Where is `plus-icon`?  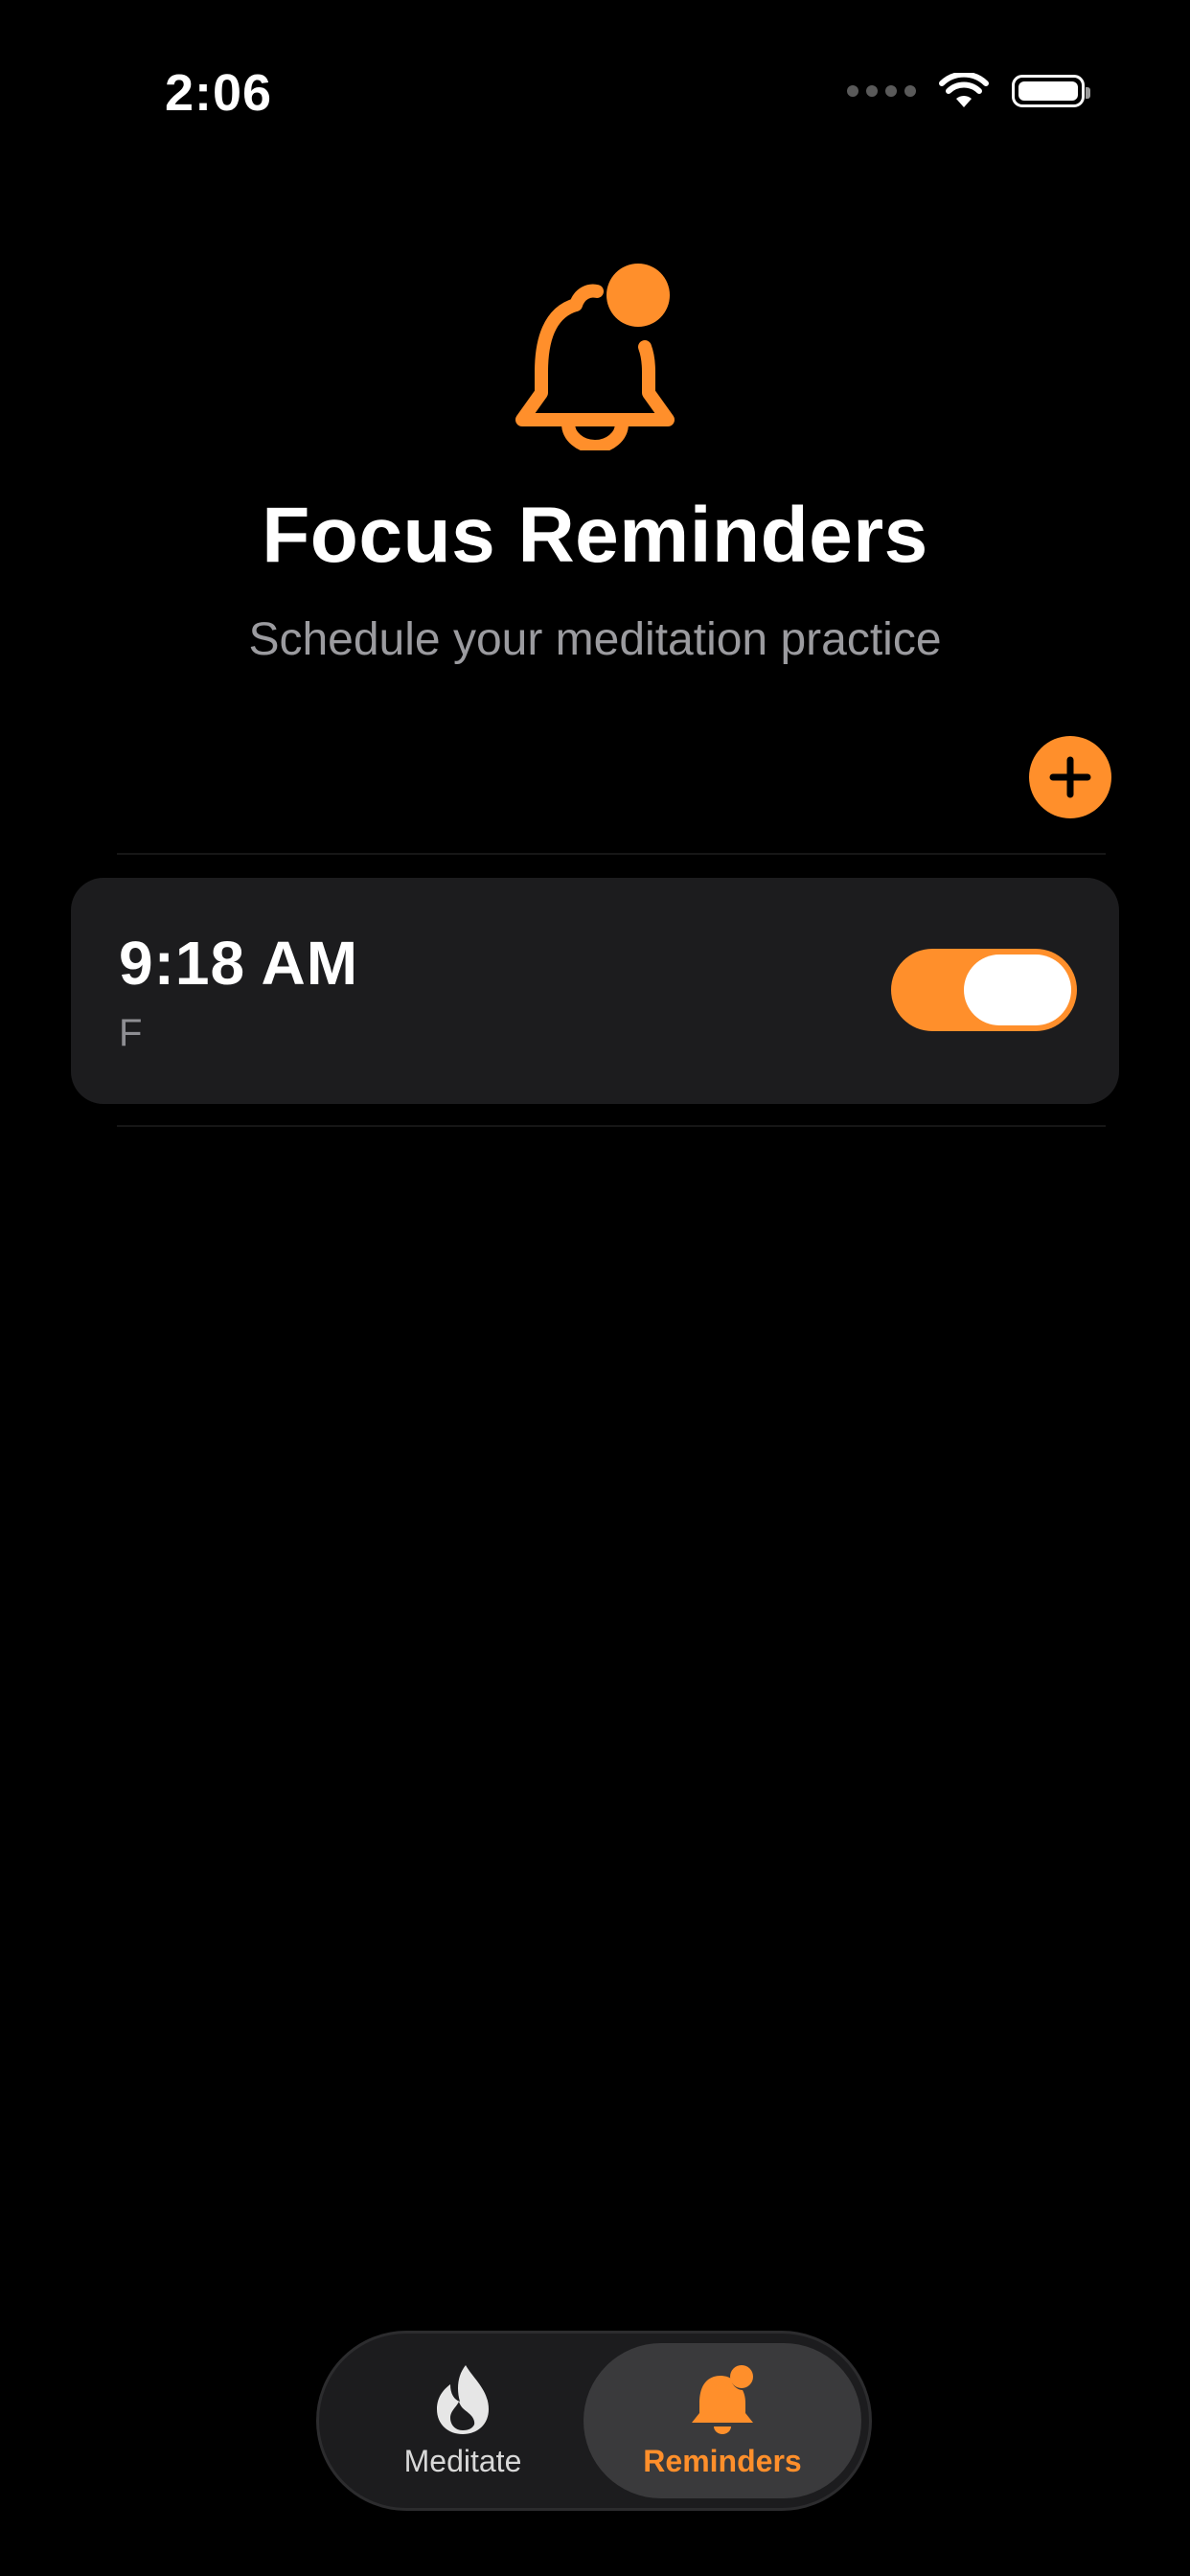 plus-icon is located at coordinates (1070, 777).